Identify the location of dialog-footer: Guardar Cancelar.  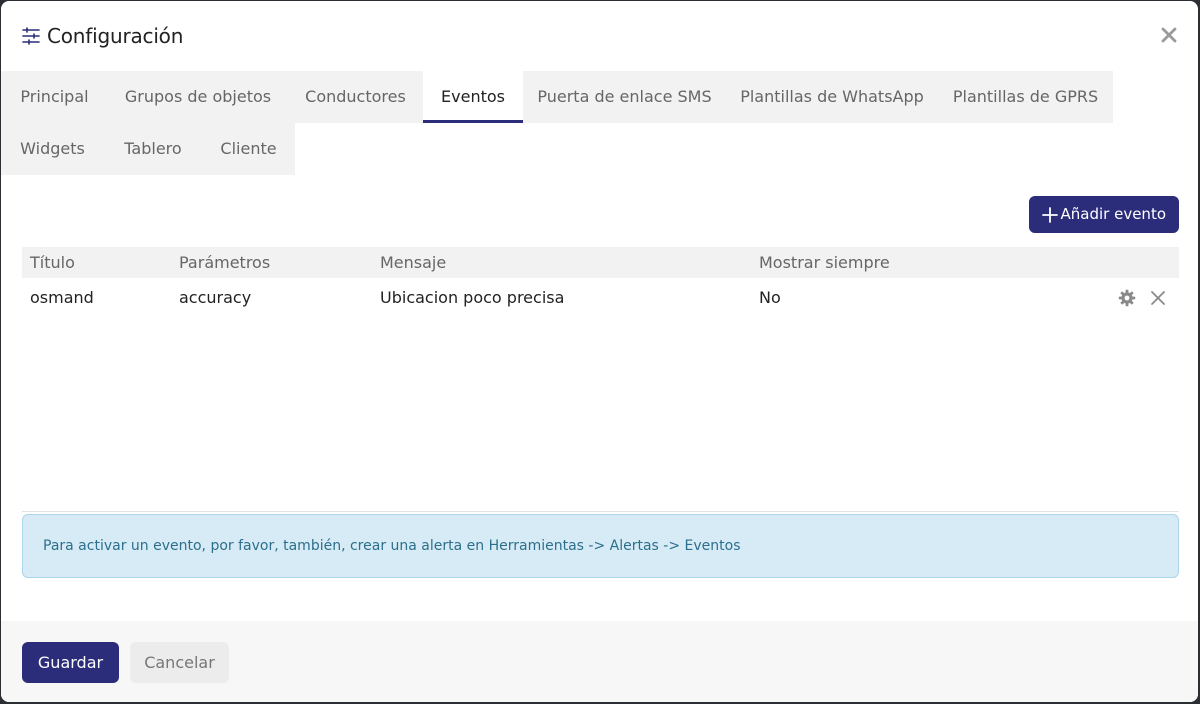
(599, 661).